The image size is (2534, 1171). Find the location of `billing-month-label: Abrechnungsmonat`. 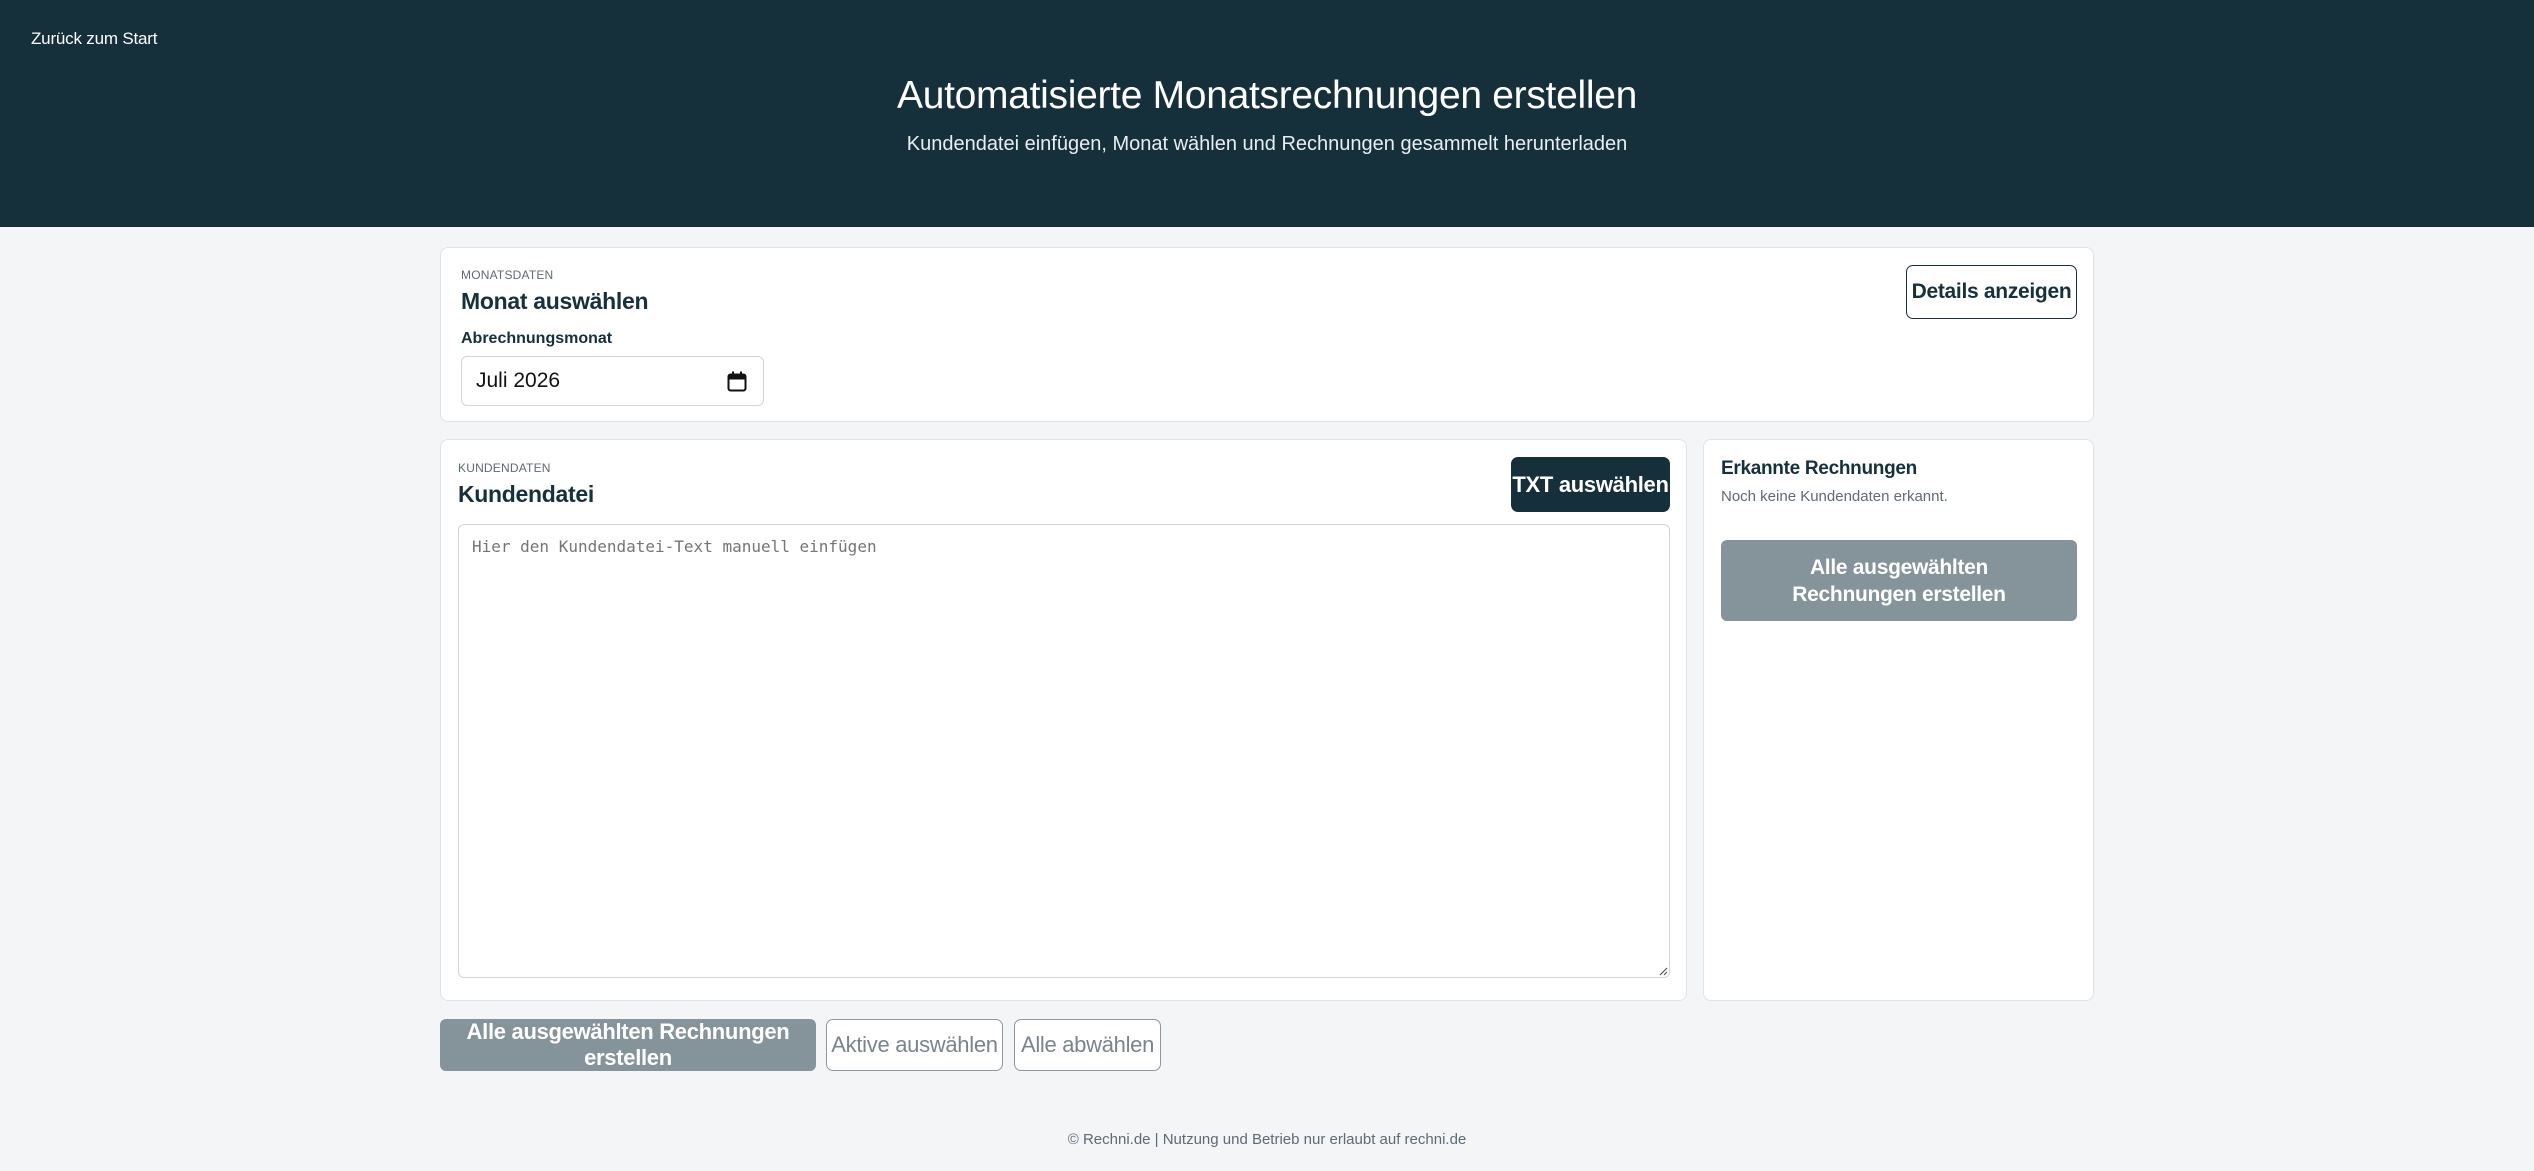

billing-month-label: Abrechnungsmonat is located at coordinates (537, 338).